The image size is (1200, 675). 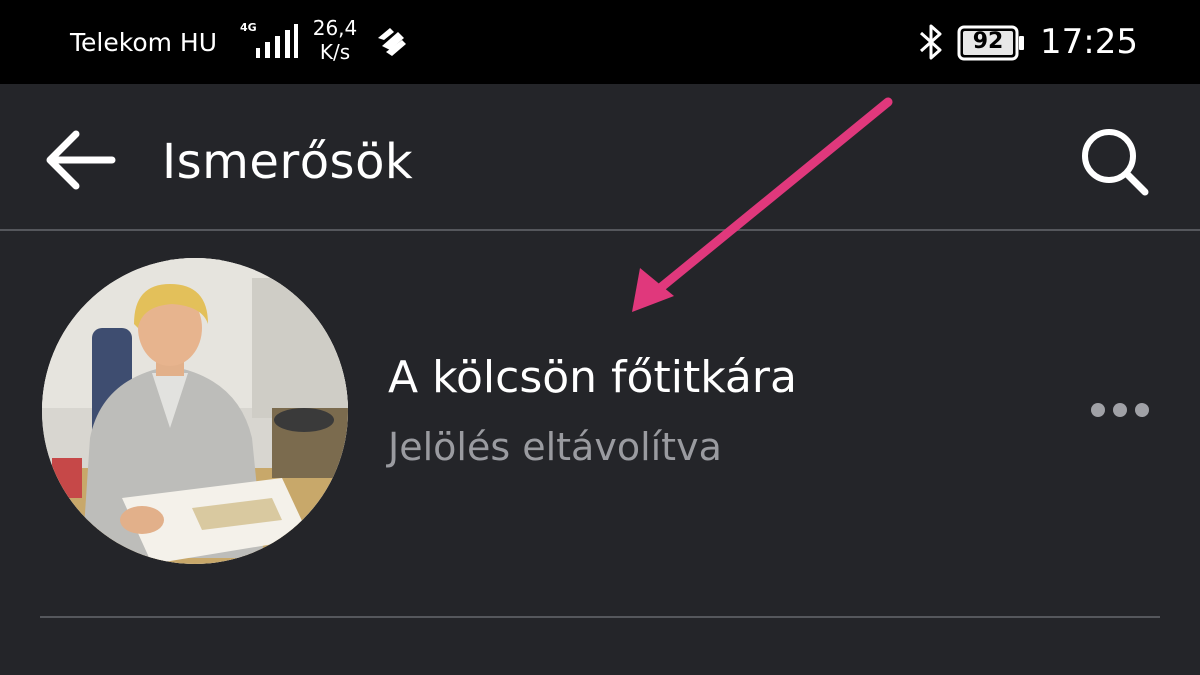 I want to click on network-type: 4G, so click(x=248, y=27).